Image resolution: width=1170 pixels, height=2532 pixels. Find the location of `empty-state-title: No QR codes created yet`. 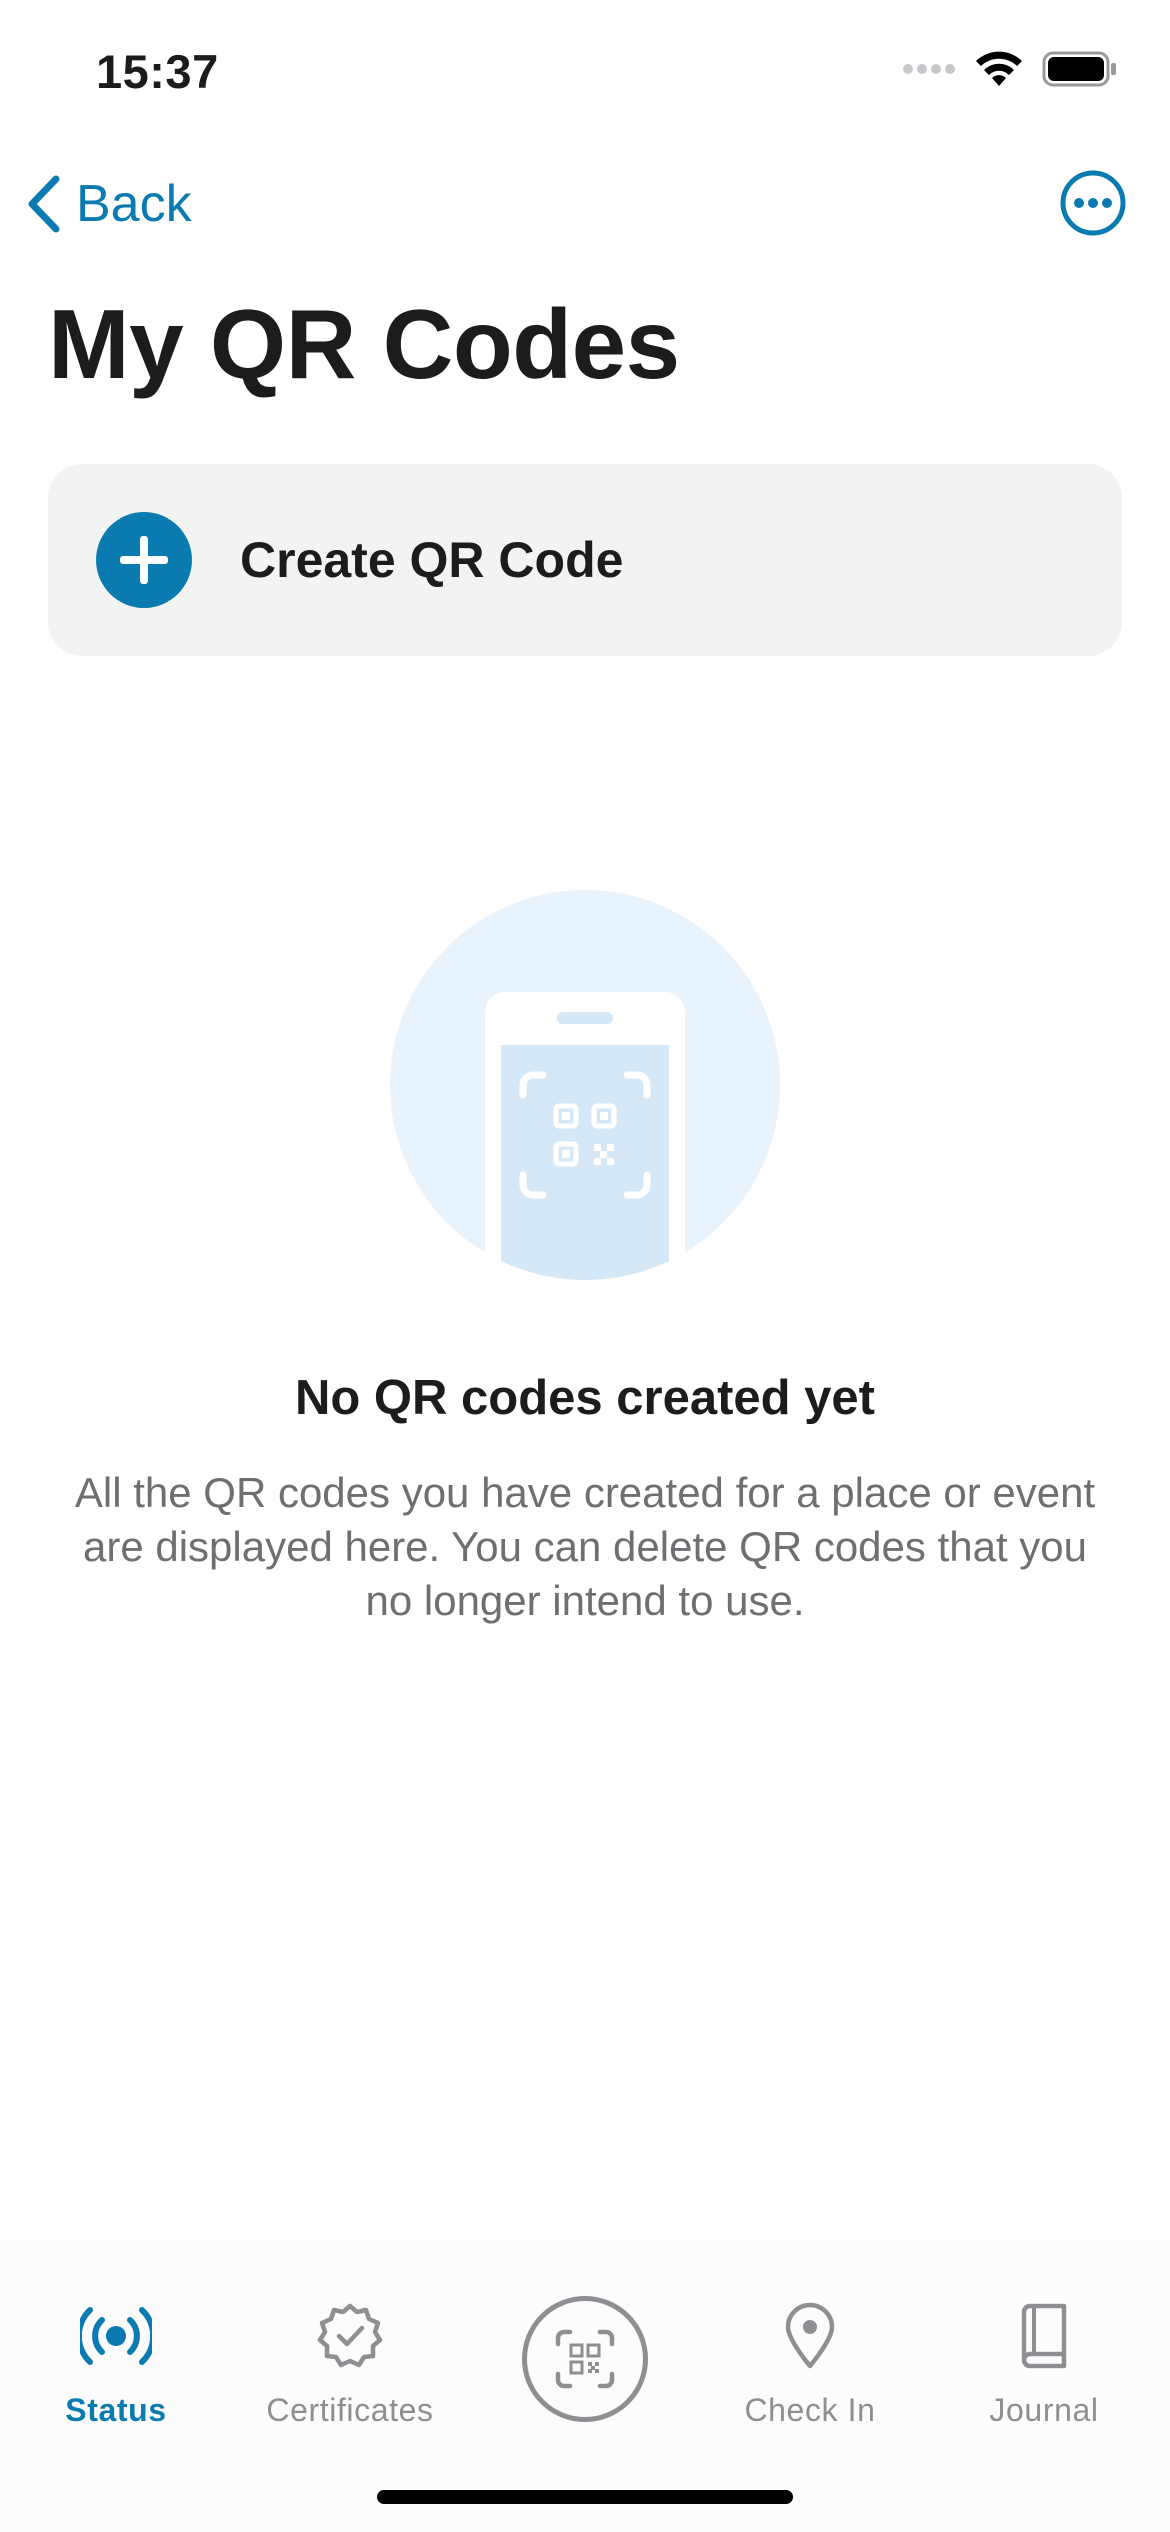

empty-state-title: No QR codes created yet is located at coordinates (585, 1398).